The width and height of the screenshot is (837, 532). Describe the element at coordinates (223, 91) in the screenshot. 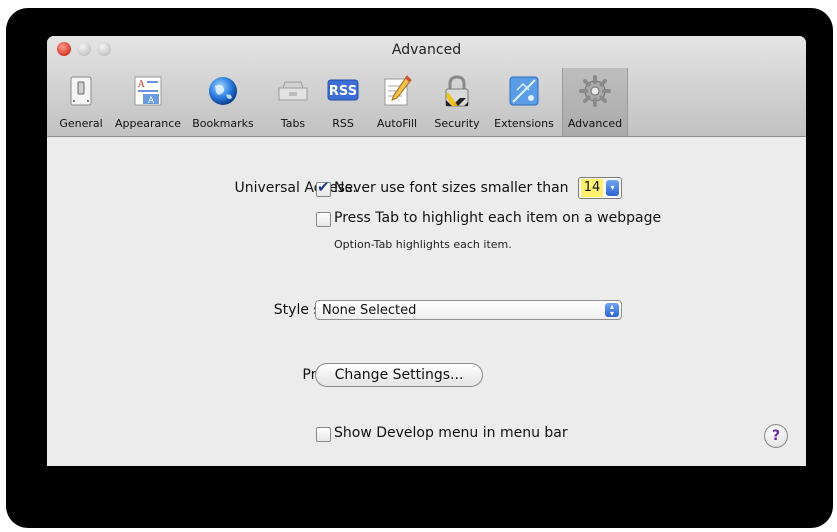

I see `globe-icon` at that location.